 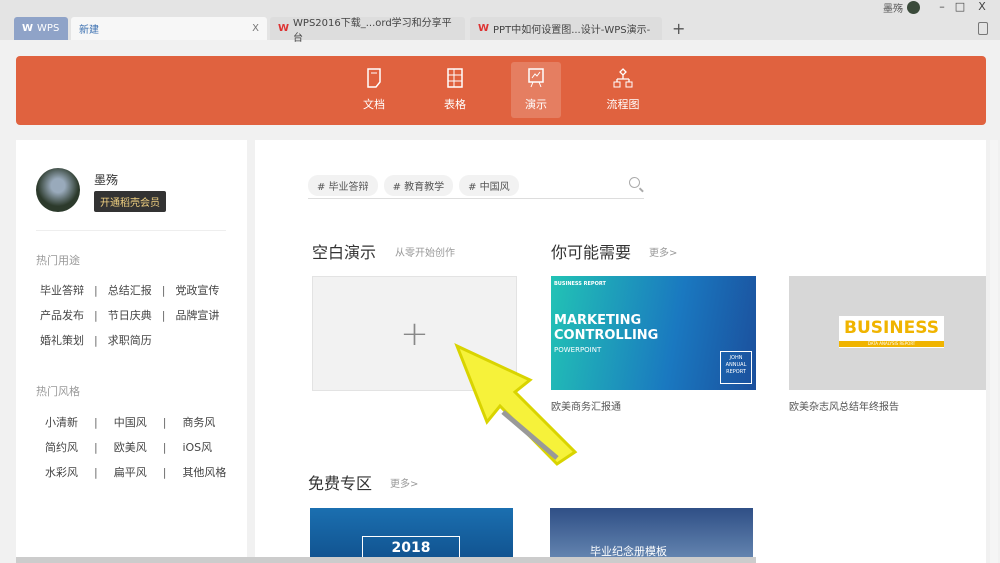 I want to click on style-link: 小清新, so click(x=61, y=422).